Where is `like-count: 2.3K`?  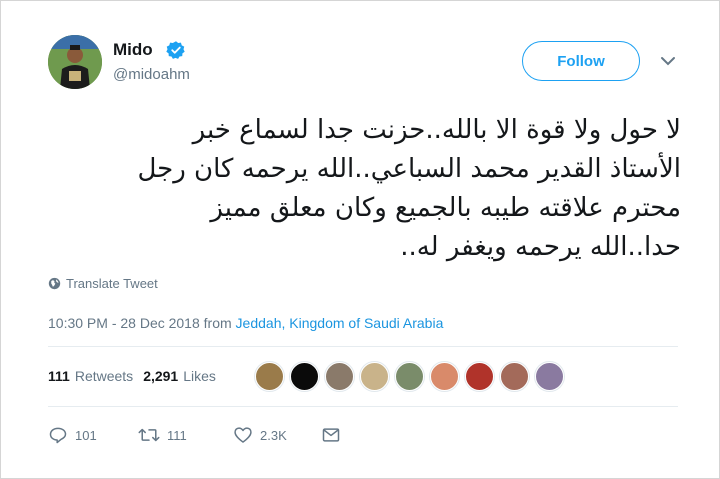 like-count: 2.3K is located at coordinates (273, 435).